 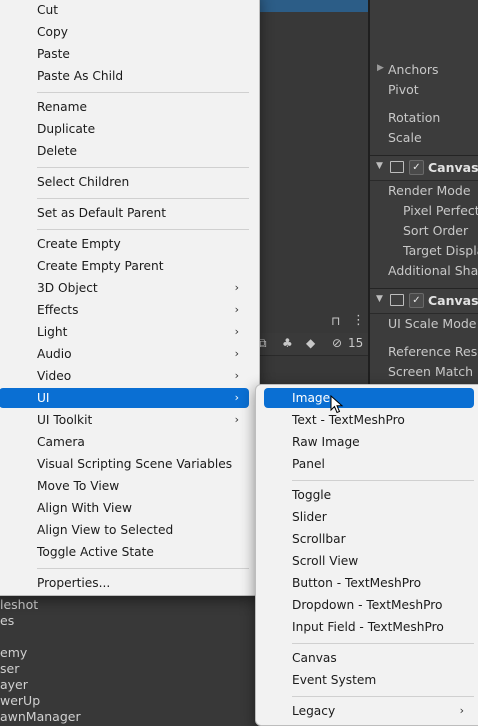 What do you see at coordinates (433, 351) in the screenshot?
I see `inspector-reference-resolution: Reference Reso` at bounding box center [433, 351].